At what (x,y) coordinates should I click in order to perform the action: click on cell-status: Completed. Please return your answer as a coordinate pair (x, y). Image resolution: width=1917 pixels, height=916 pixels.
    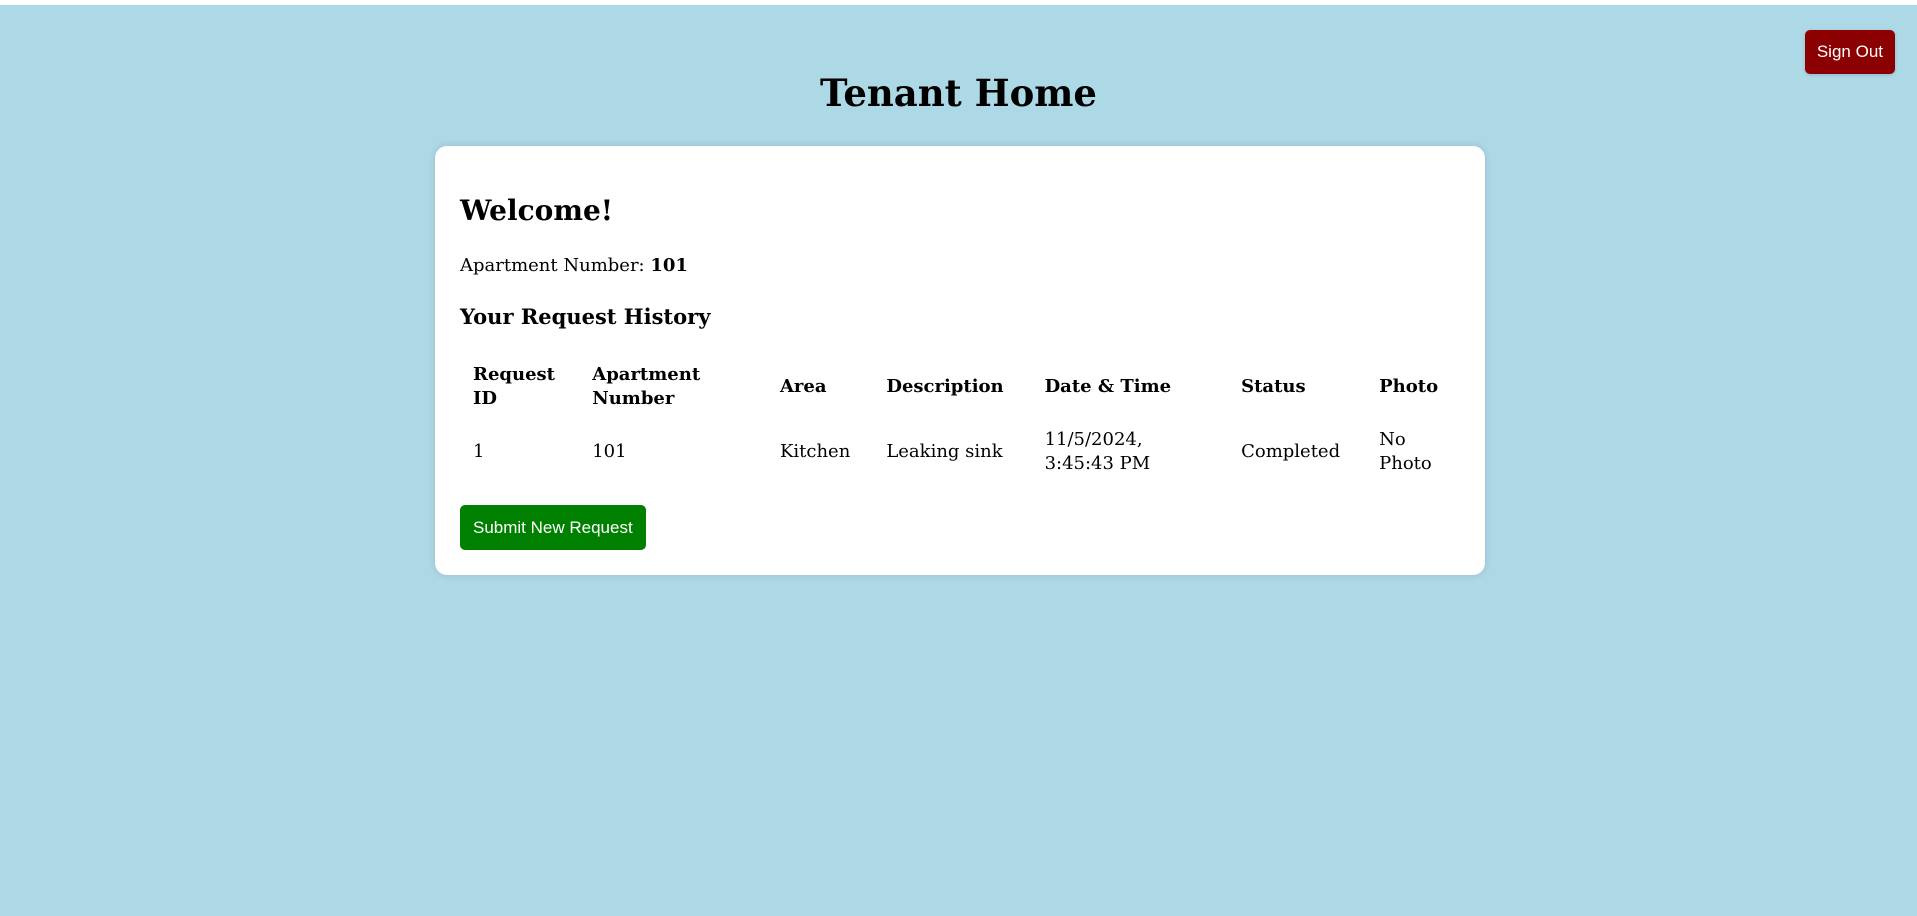
    Looking at the image, I should click on (1291, 451).